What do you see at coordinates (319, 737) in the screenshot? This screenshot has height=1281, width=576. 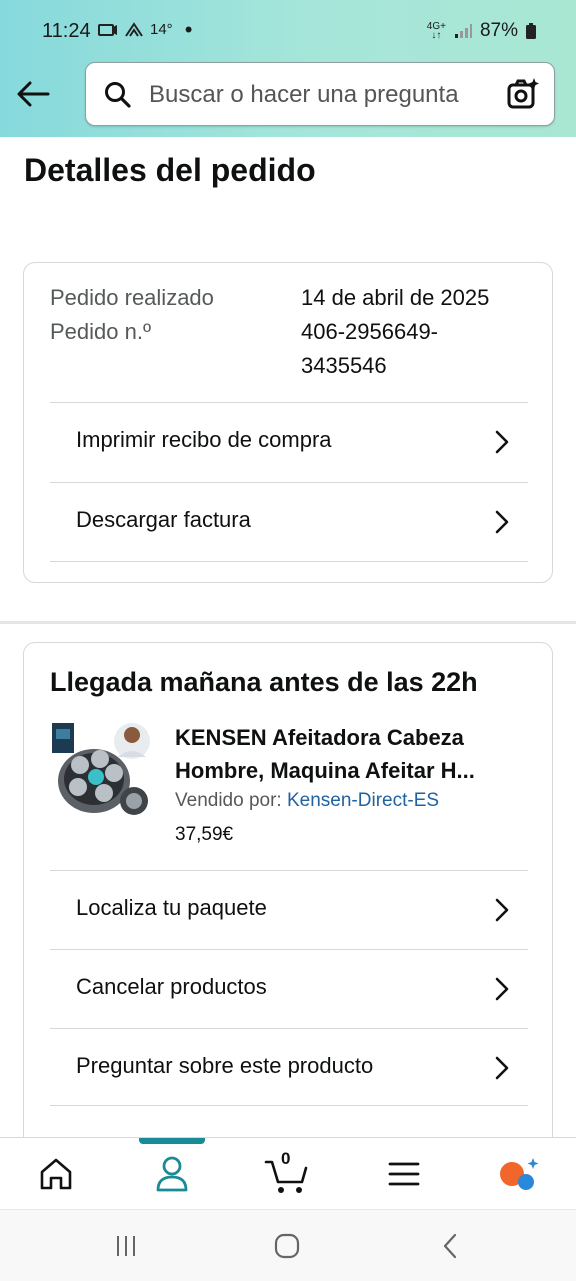 I see `product-title-line-1: KENSEN Afeitadora Cabeza` at bounding box center [319, 737].